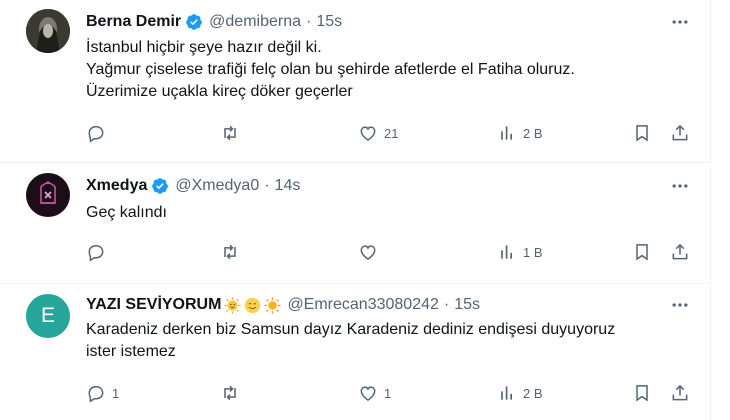  What do you see at coordinates (219, 91) in the screenshot?
I see `tweet-text-line: Üzerimize uçakla kireç döker geçerler` at bounding box center [219, 91].